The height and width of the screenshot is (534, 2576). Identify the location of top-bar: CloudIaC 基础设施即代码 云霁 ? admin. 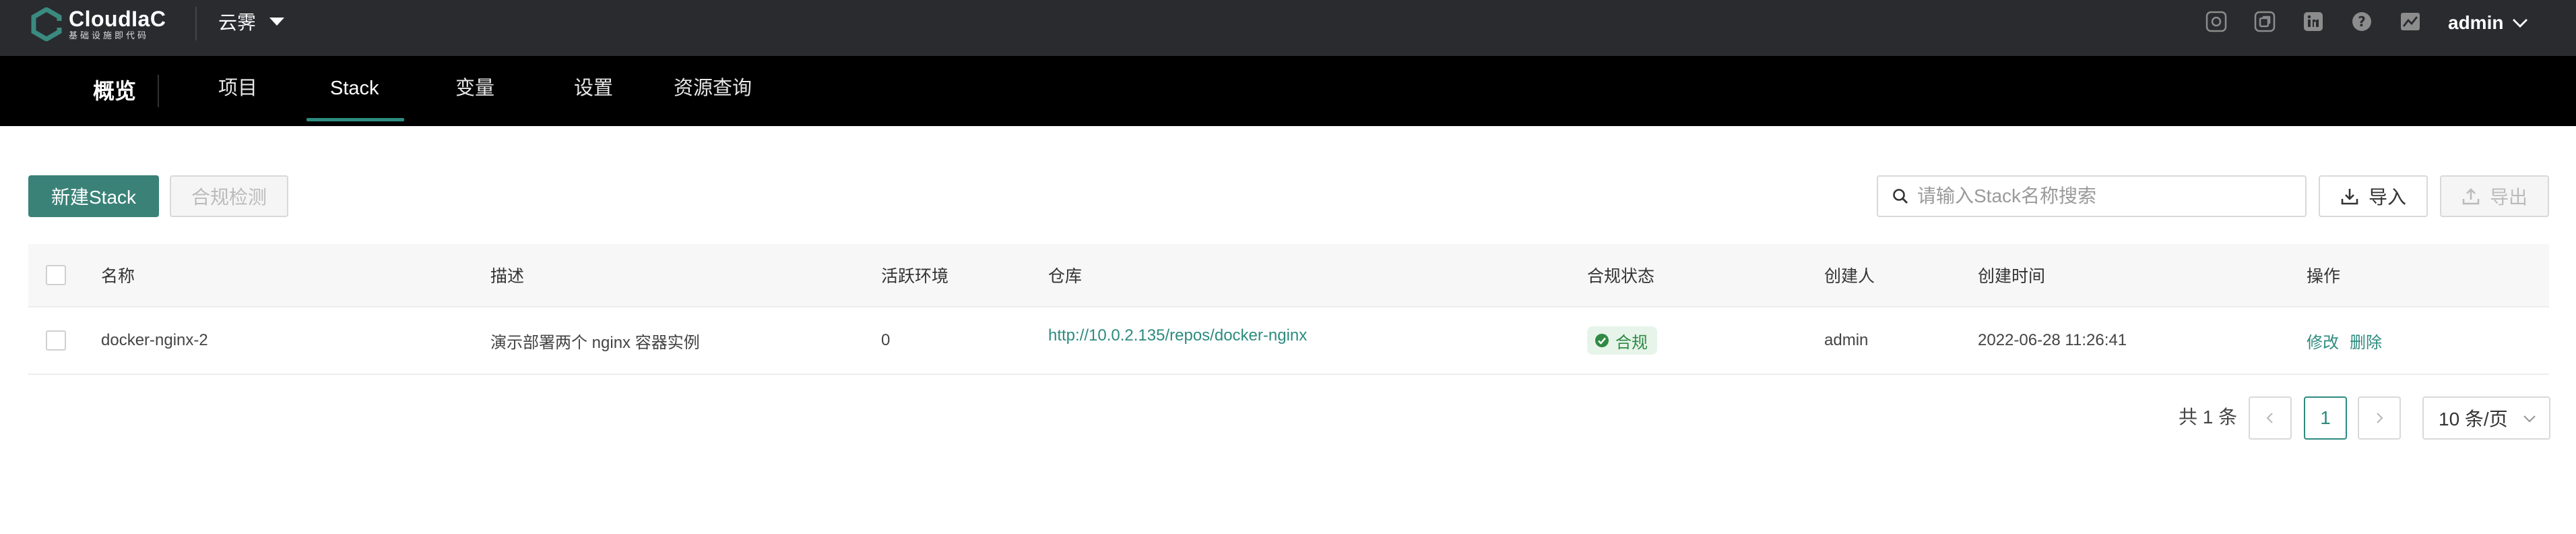
(1288, 28).